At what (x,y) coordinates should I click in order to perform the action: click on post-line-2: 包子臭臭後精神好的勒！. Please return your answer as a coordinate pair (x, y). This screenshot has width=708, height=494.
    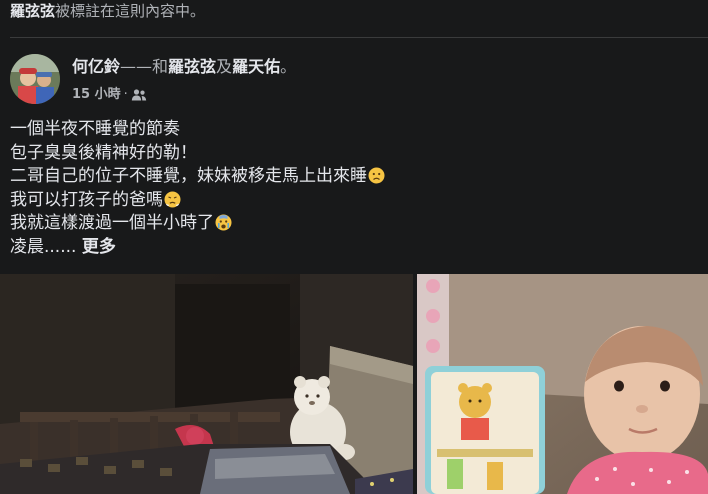
    Looking at the image, I should click on (103, 152).